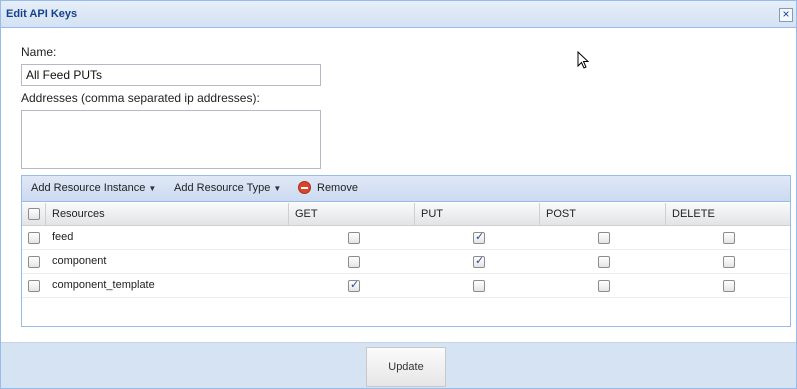 This screenshot has height=389, width=797. Describe the element at coordinates (79, 261) in the screenshot. I see `resource-name: component` at that location.